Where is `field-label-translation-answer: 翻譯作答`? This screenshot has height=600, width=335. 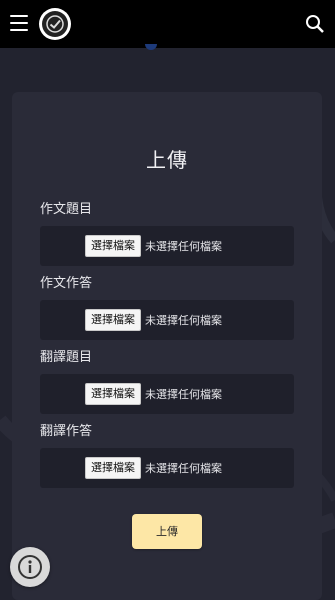
field-label-translation-answer: 翻譯作答 is located at coordinates (66, 431).